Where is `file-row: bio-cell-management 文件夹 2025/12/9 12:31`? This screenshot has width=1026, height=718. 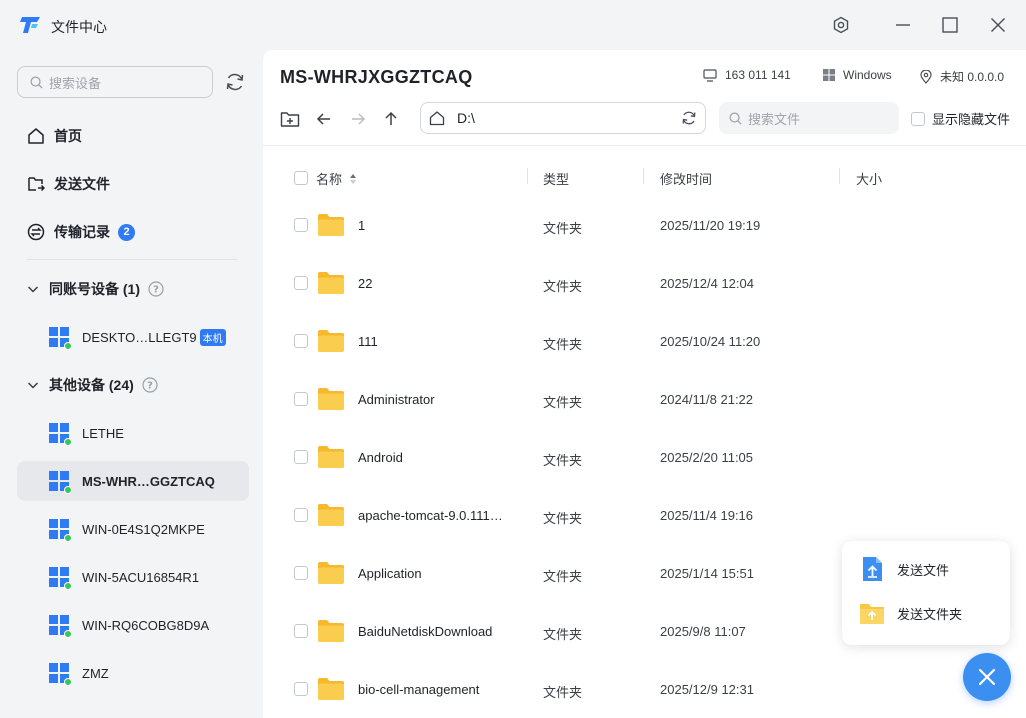 file-row: bio-cell-management 文件夹 2025/12/9 12:31 is located at coordinates (644, 689).